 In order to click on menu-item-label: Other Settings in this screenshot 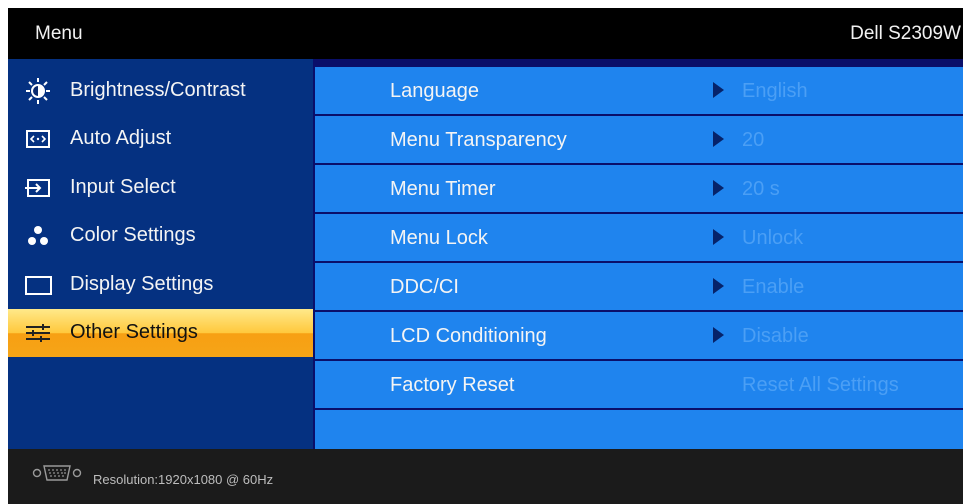, I will do `click(134, 332)`.